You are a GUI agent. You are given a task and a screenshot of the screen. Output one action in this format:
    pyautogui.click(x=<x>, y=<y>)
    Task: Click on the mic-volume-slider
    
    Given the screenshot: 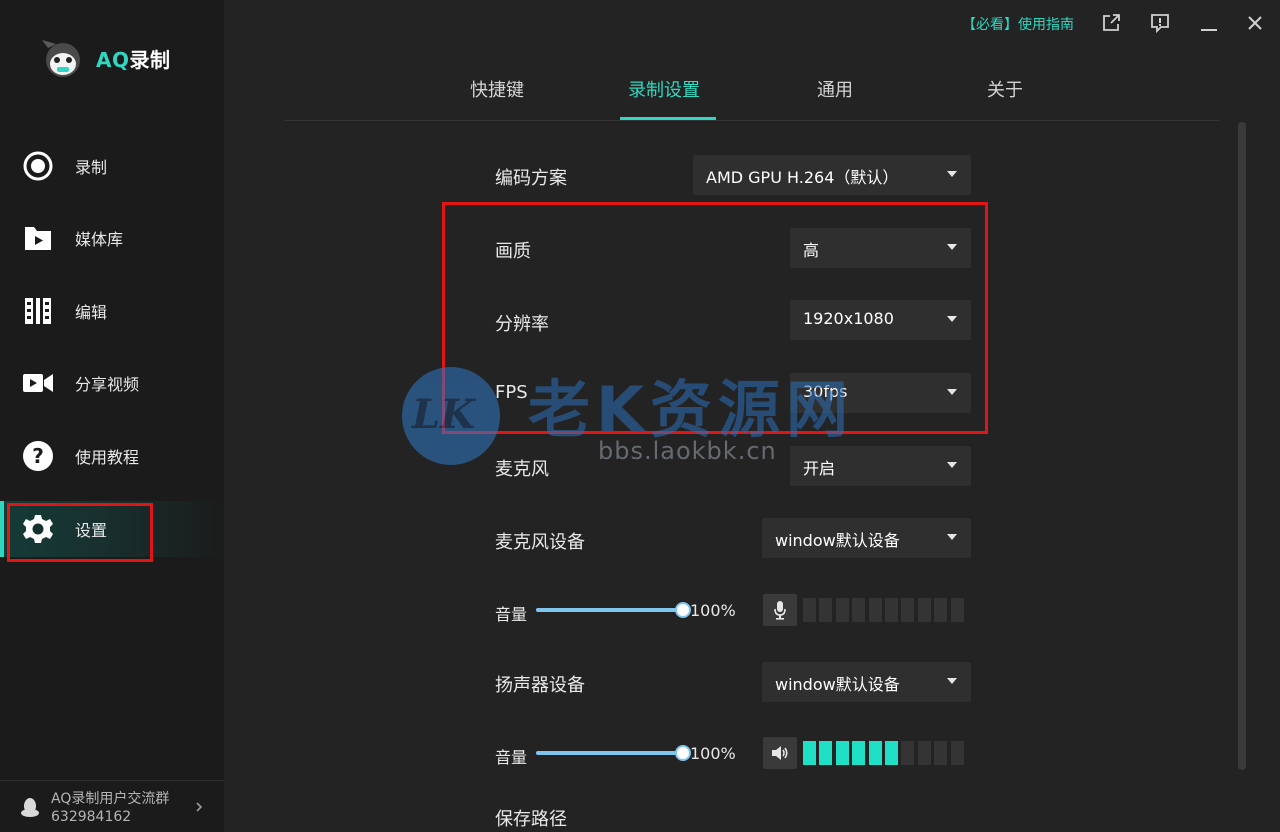 What is the action you would take?
    pyautogui.click(x=613, y=610)
    